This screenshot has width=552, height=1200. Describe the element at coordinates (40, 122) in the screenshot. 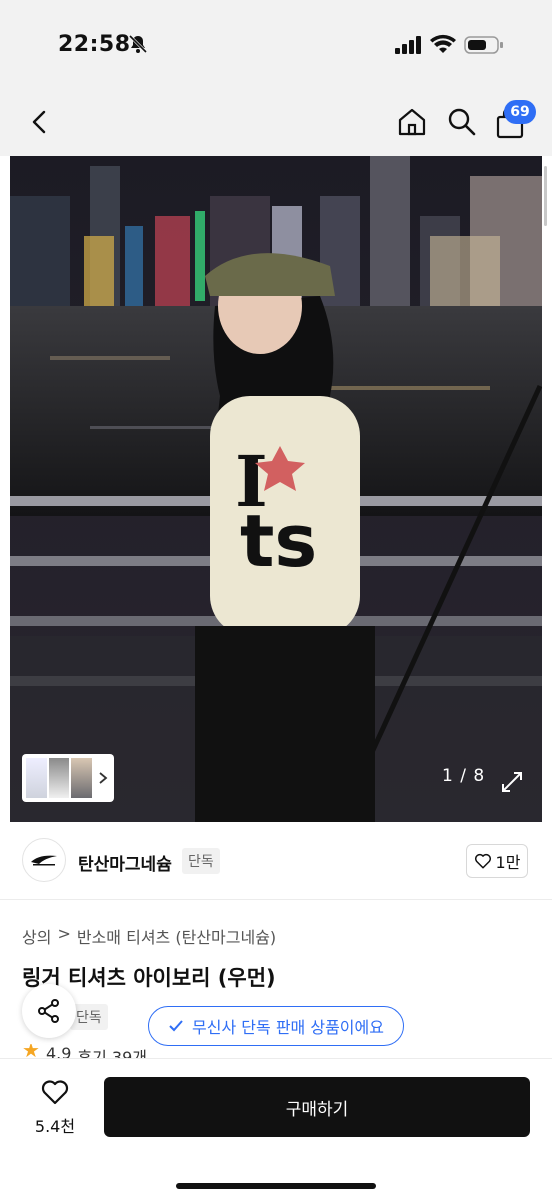

I see `chevron-left-icon` at that location.